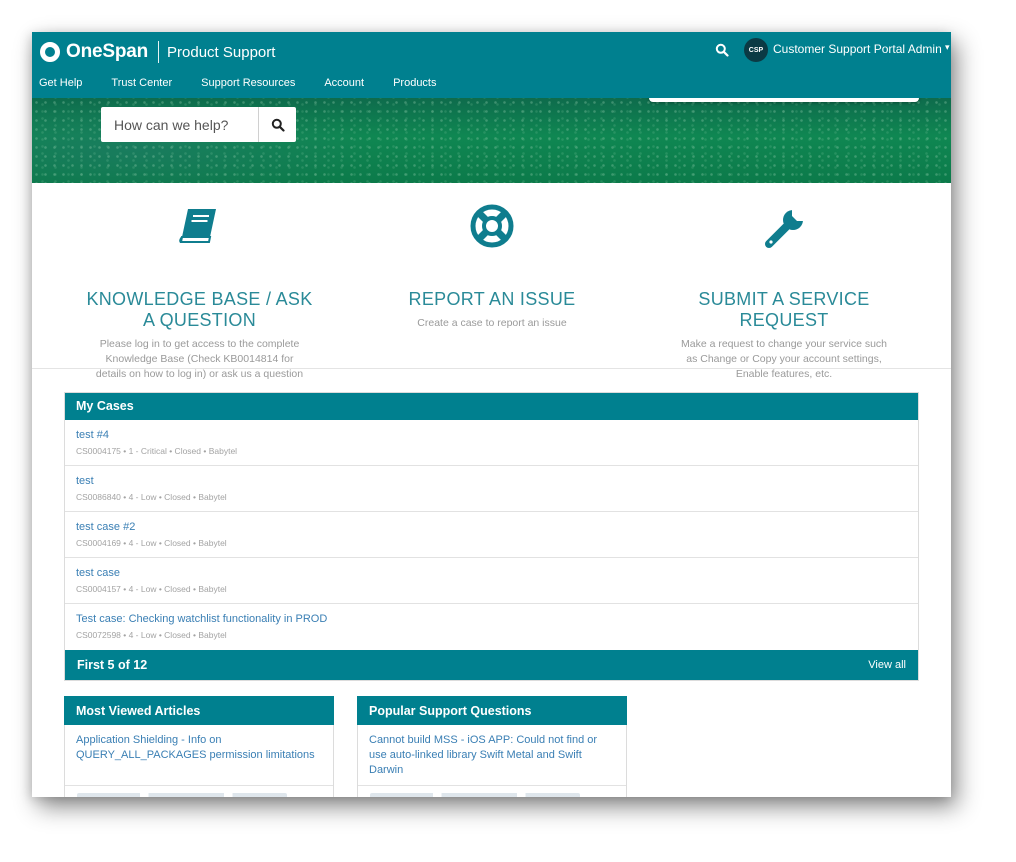  Describe the element at coordinates (199, 320) in the screenshot. I see `feature-title: A QUESTION` at that location.